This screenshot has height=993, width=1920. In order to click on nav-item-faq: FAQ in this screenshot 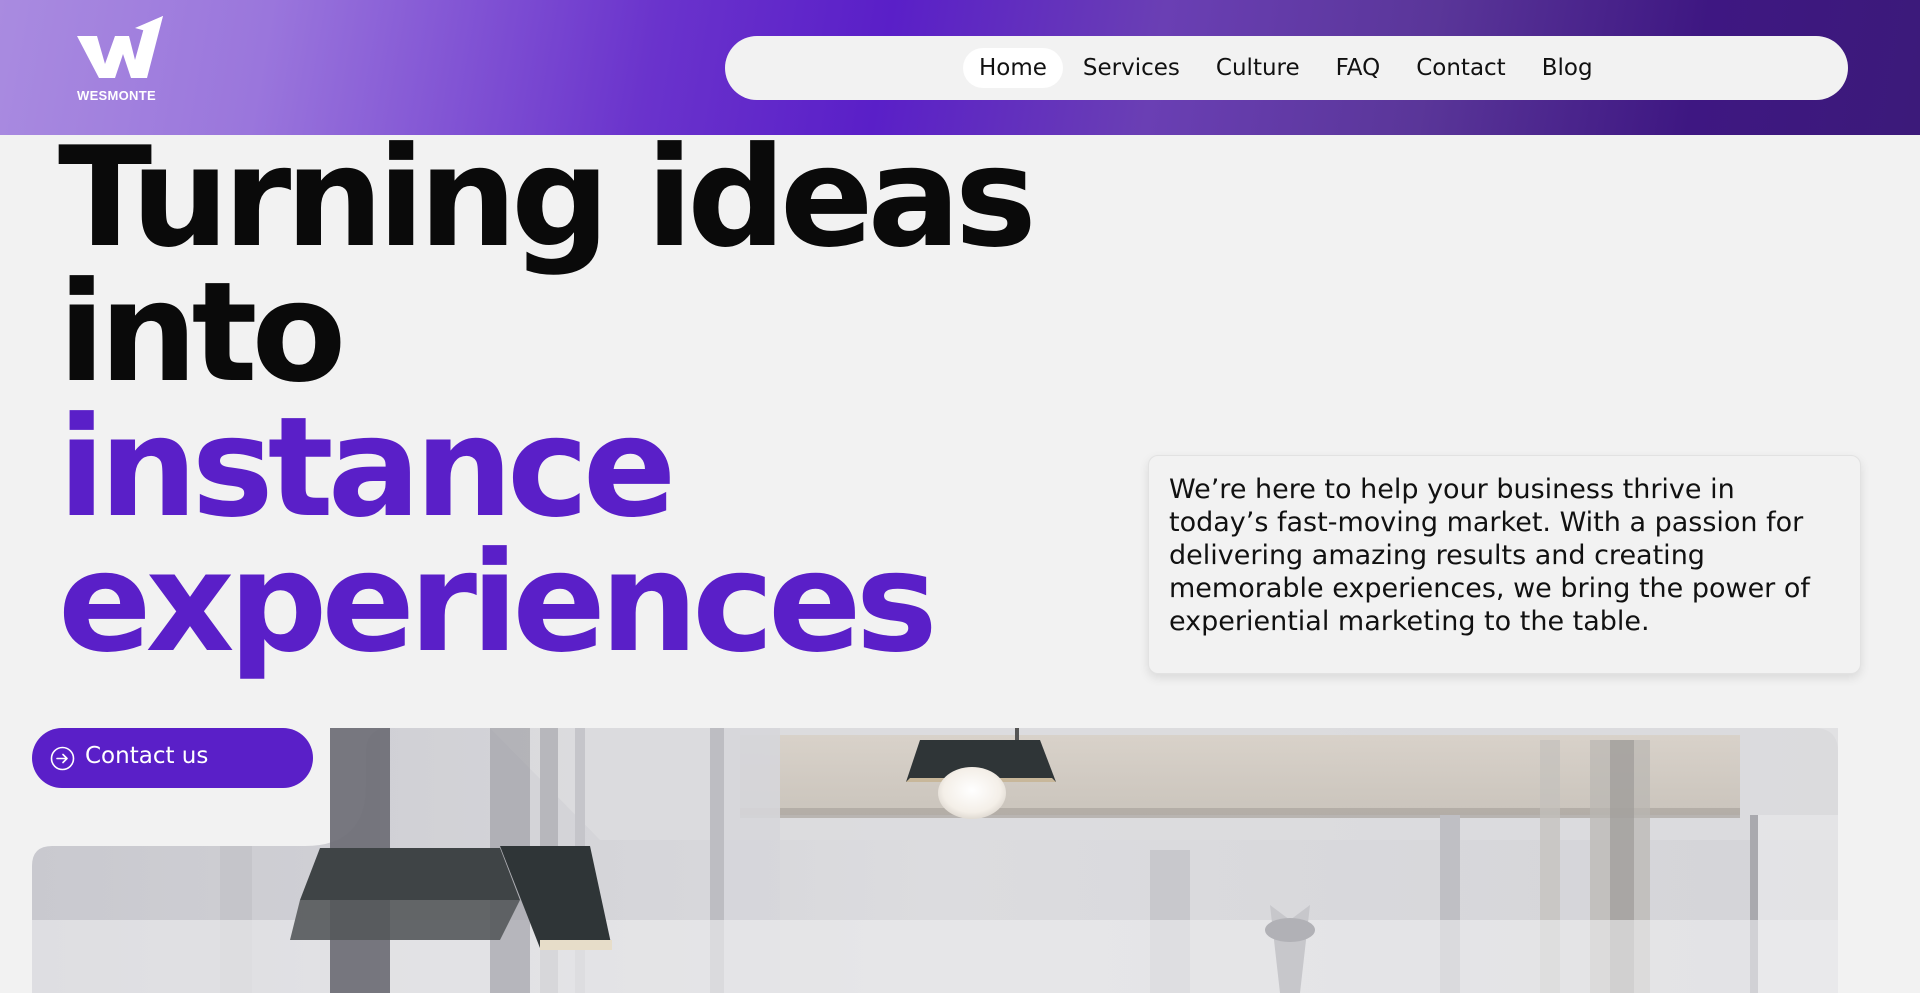, I will do `click(1358, 68)`.